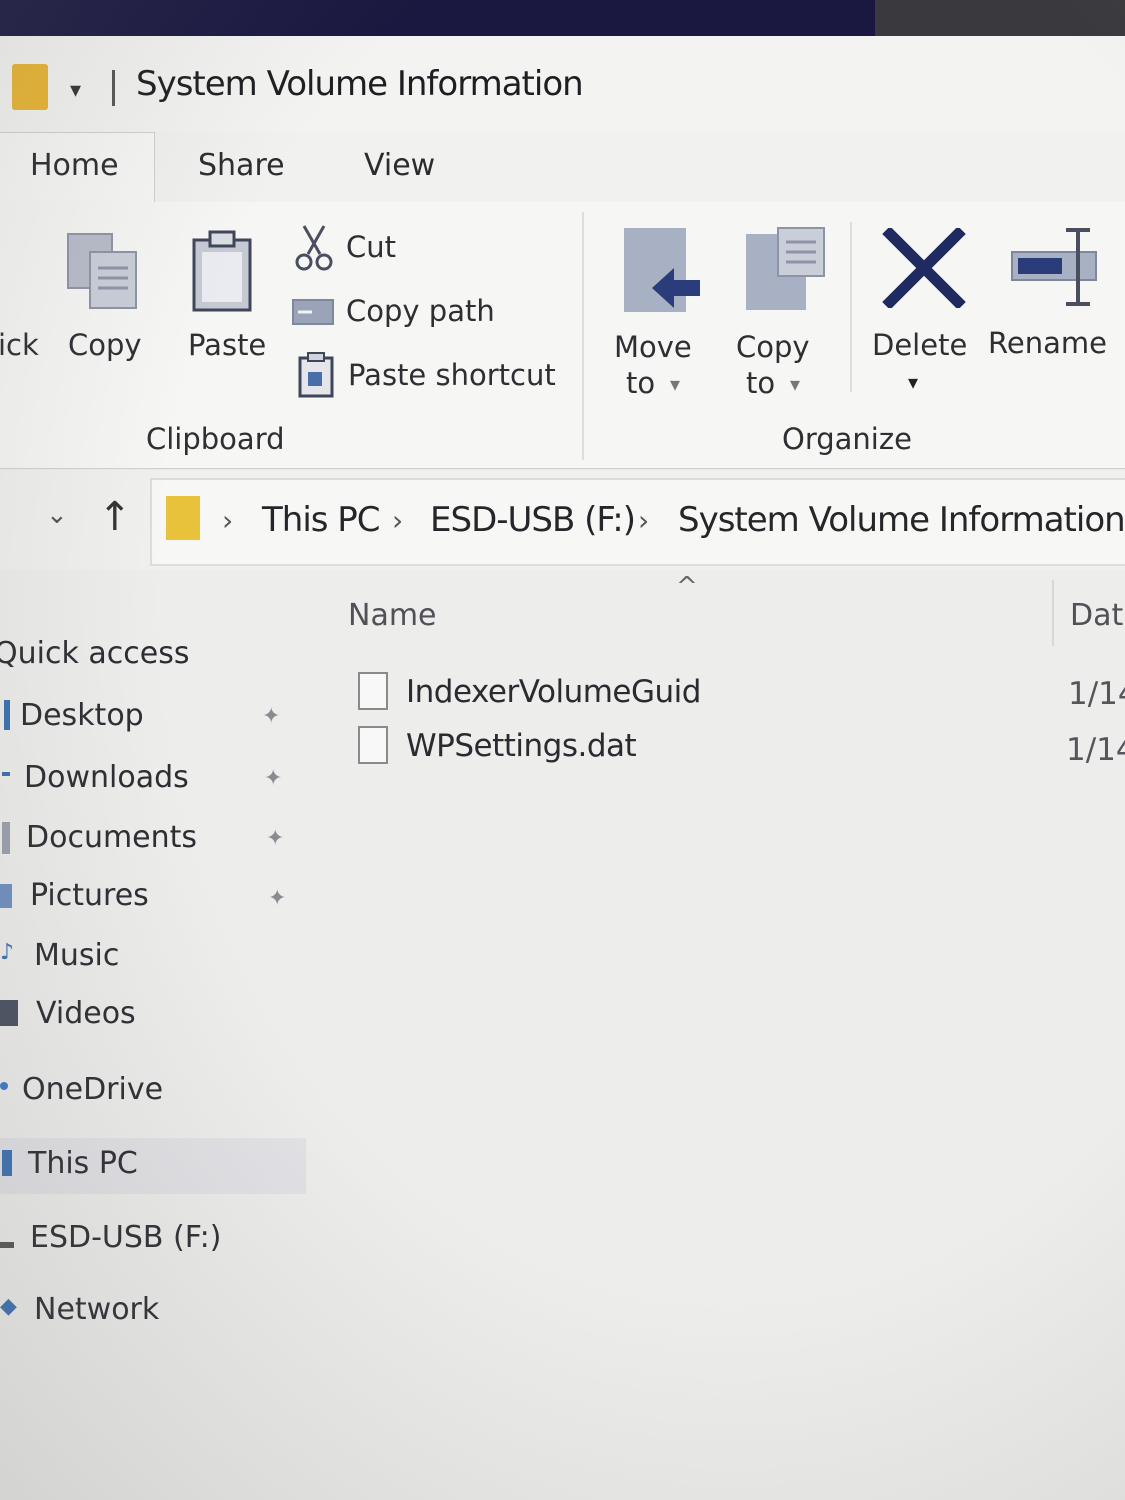 This screenshot has width=1125, height=1500. Describe the element at coordinates (82, 715) in the screenshot. I see `sidebar-item-desktop: Desktop` at that location.